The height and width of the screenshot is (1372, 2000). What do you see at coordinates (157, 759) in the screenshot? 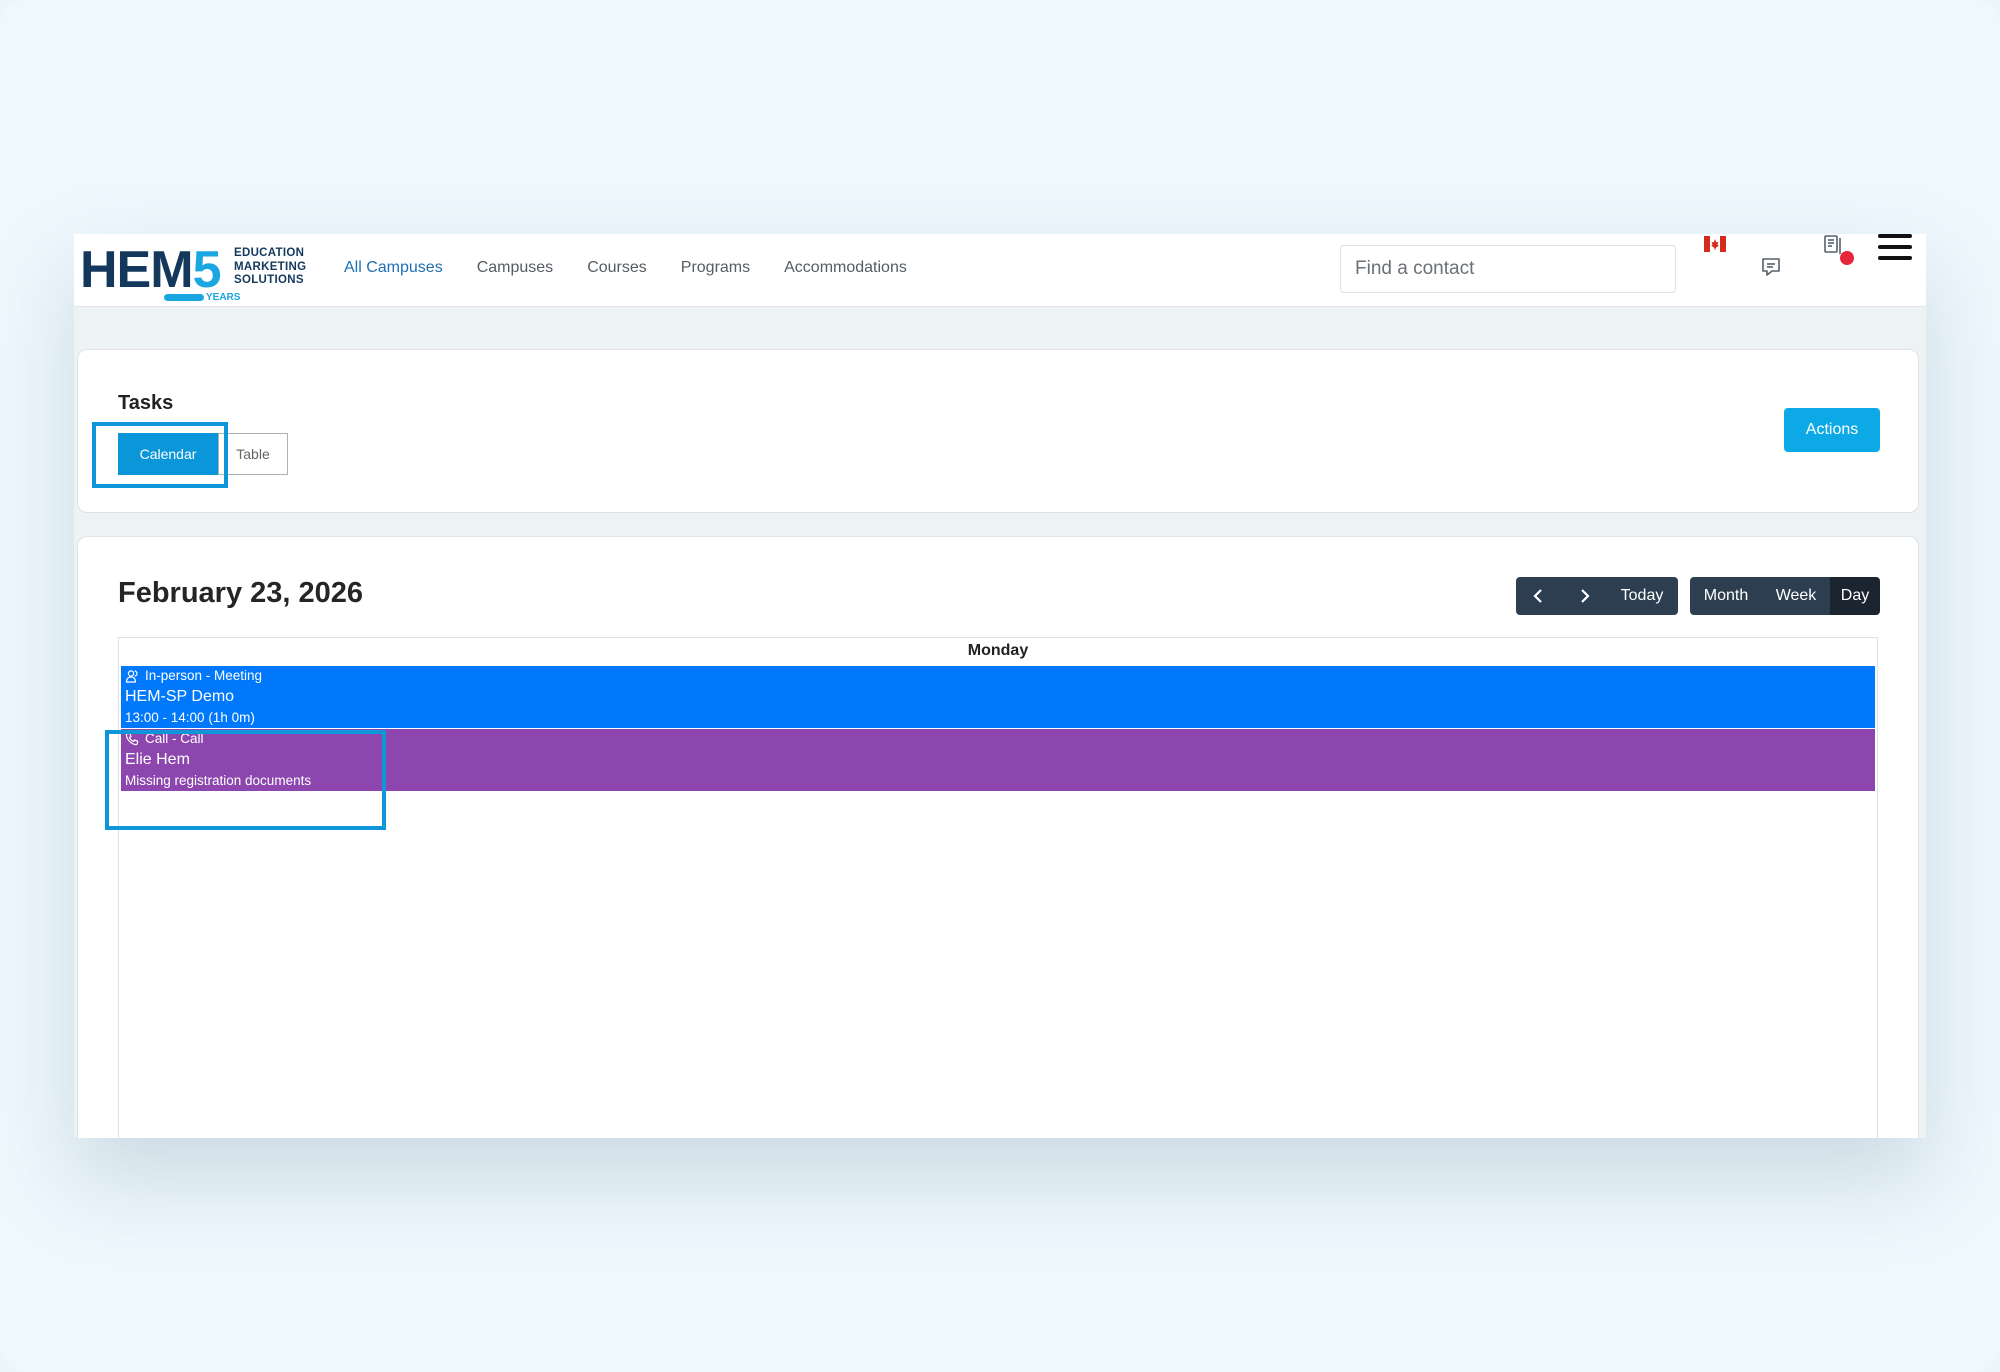
I see `event-title: Elie Hem` at bounding box center [157, 759].